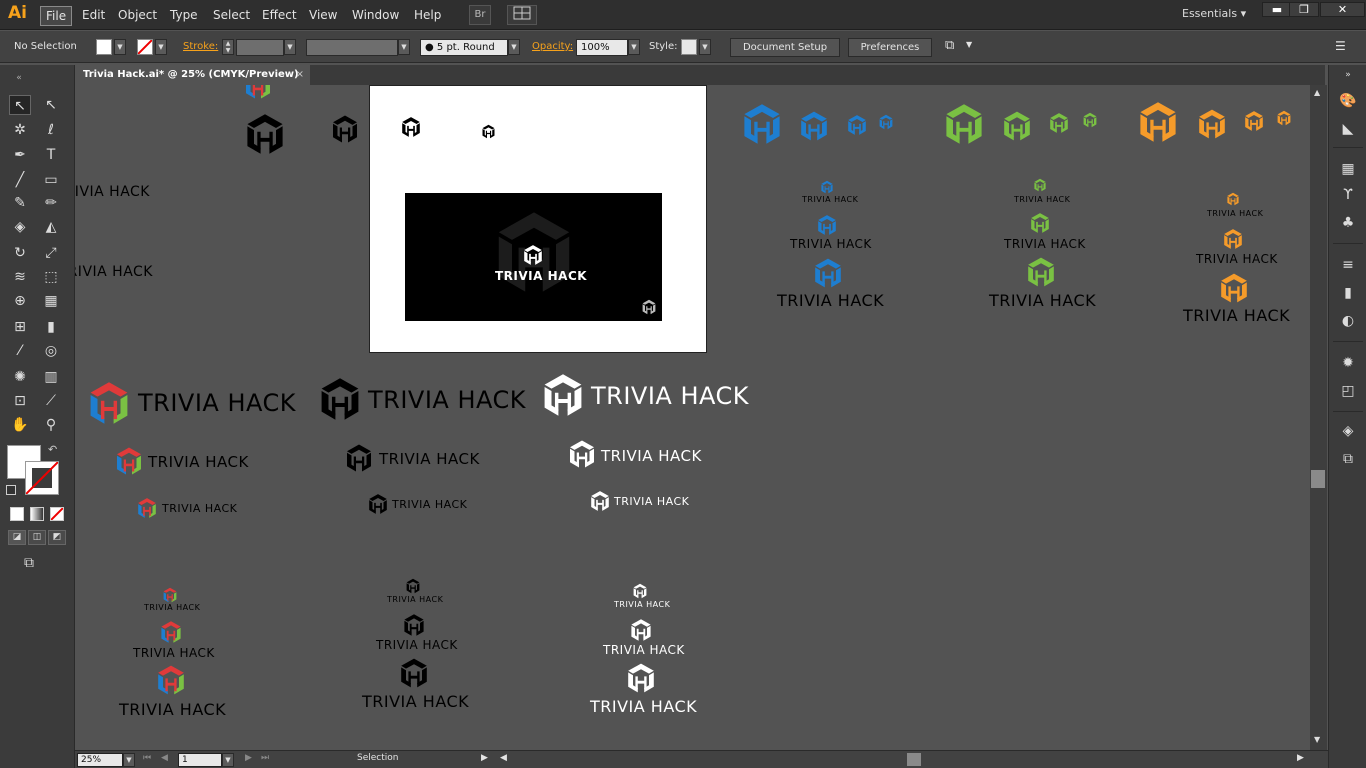  What do you see at coordinates (20, 180) in the screenshot?
I see `line-tool-icon: ╱` at bounding box center [20, 180].